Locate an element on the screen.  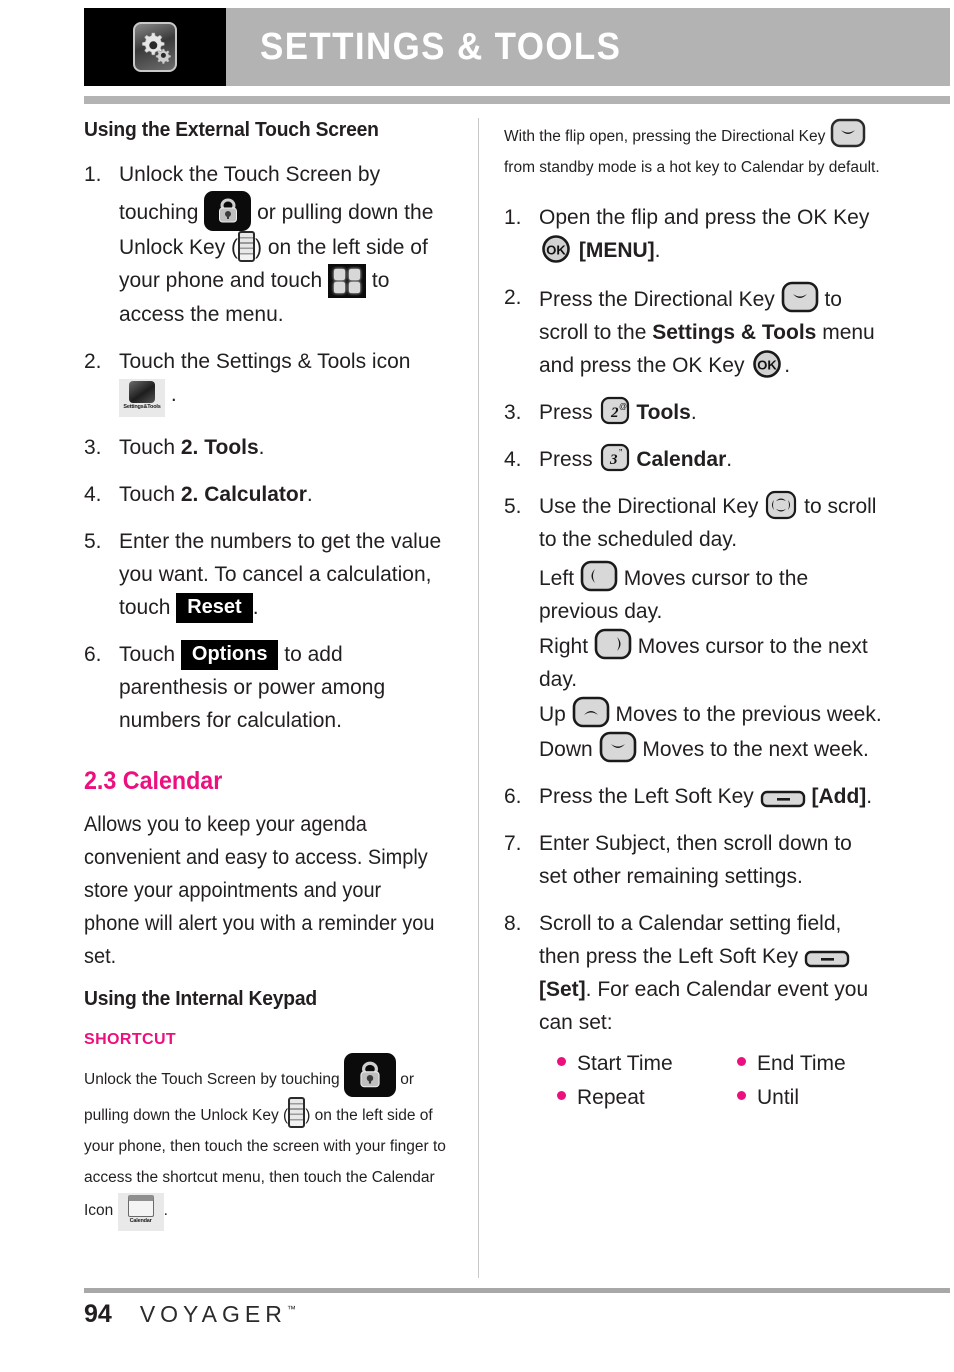
footer-rule is located at coordinates (517, 1290).